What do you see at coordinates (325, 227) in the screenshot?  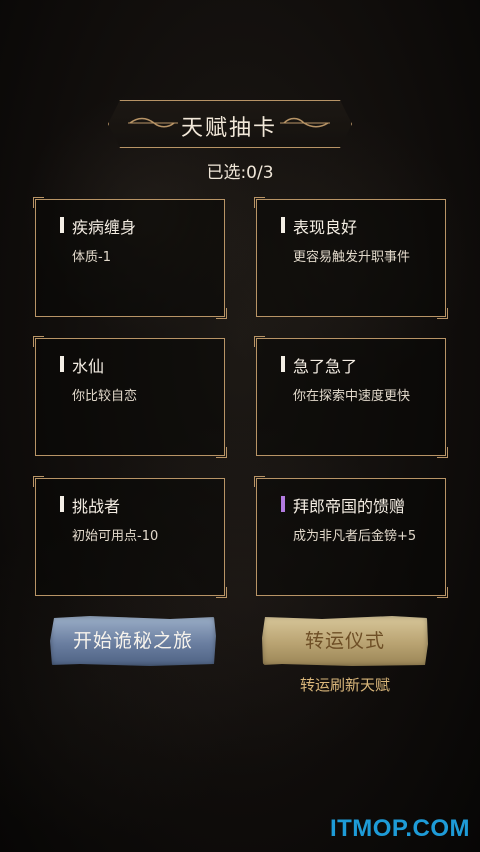 I see `card-title: 表现良好` at bounding box center [325, 227].